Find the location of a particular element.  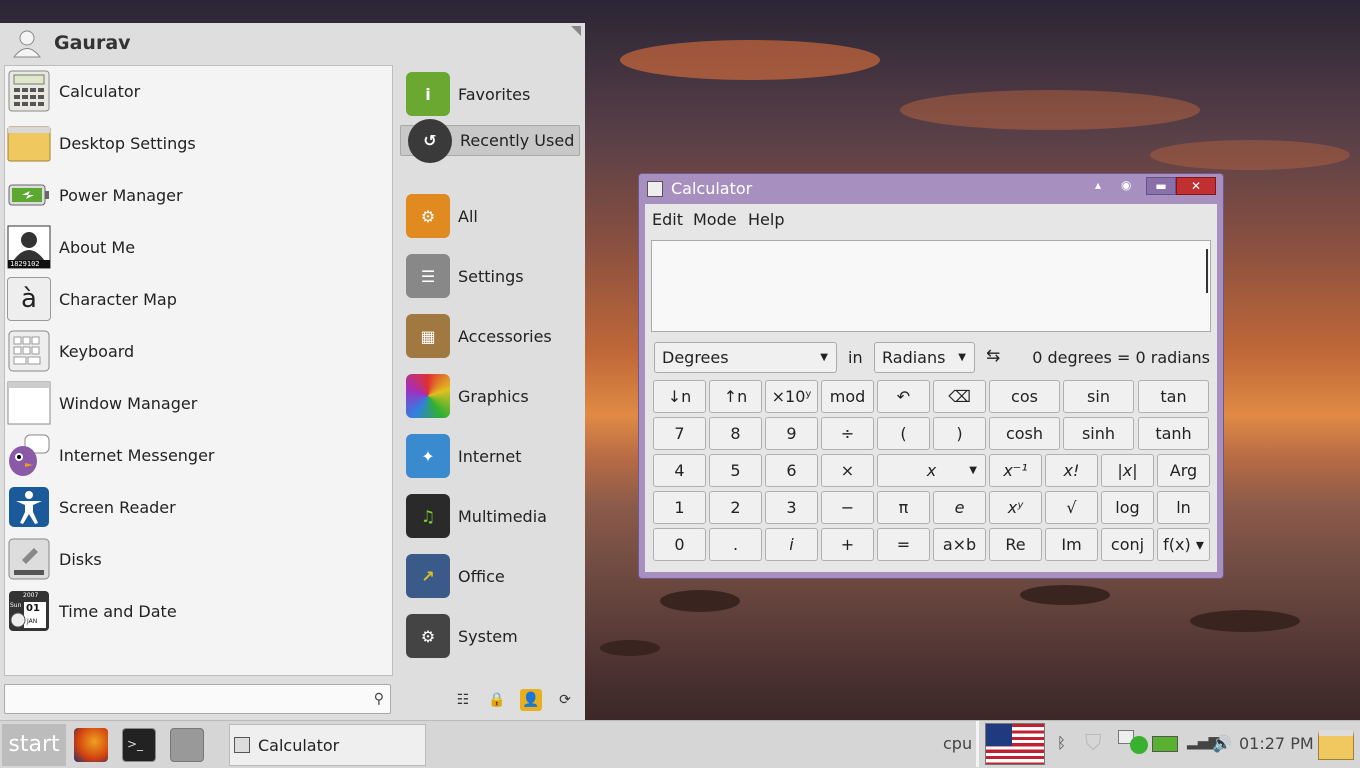

backspace-button: ⌫ is located at coordinates (959, 396).